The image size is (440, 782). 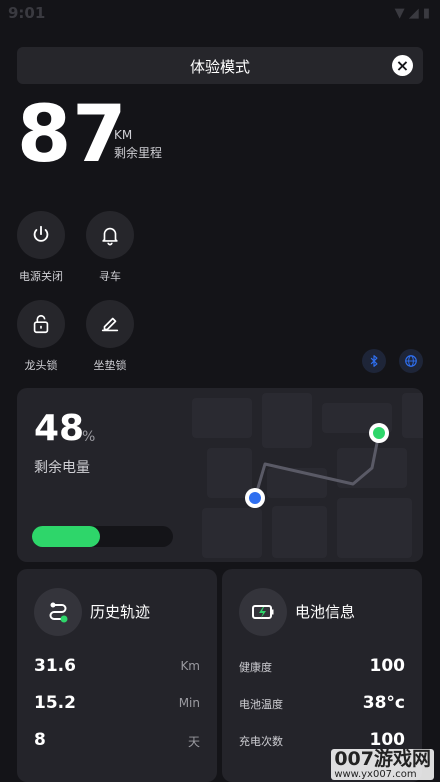 I want to click on battery-label: 剩余电量, so click(x=62, y=468).